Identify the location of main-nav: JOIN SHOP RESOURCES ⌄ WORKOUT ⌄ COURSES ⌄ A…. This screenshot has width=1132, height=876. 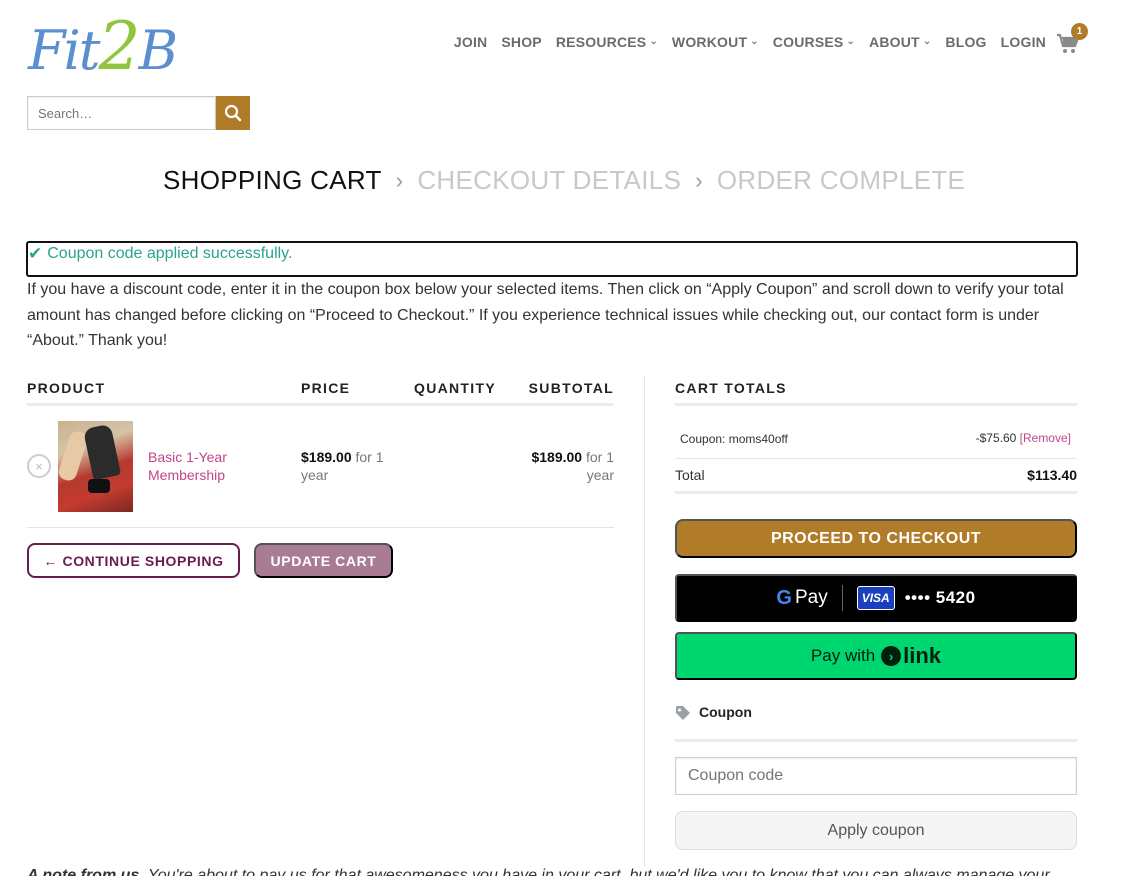
(743, 42).